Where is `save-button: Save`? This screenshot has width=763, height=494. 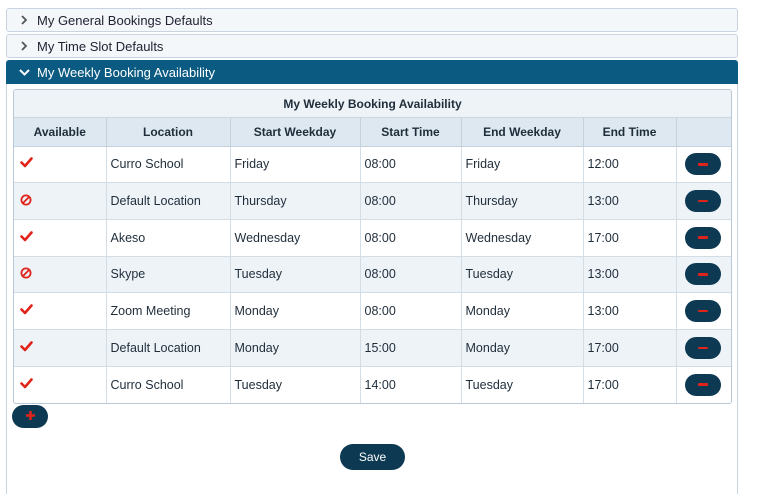 save-button: Save is located at coordinates (372, 457).